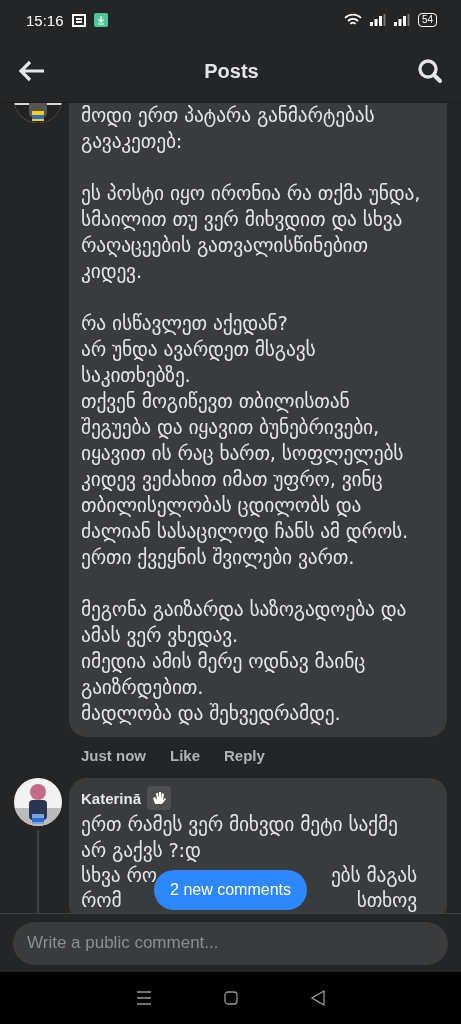  I want to click on page-title: Posts, so click(231, 71).